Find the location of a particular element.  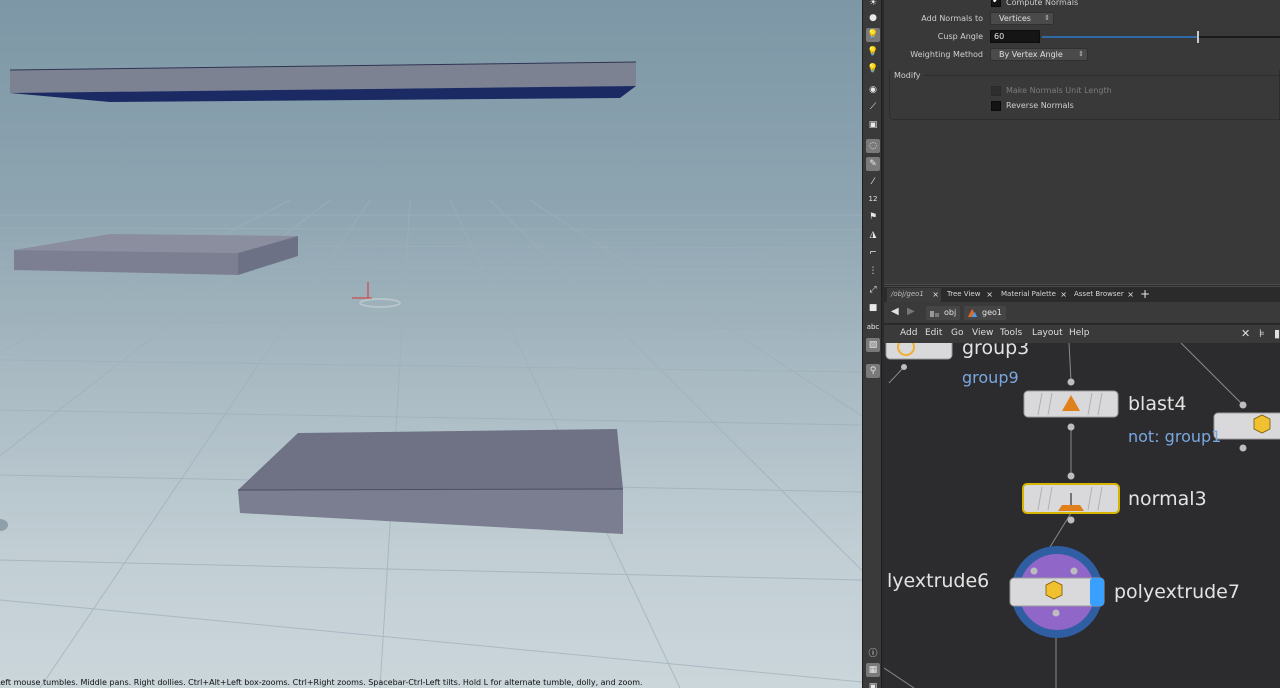

tab-label: /obj/geo1 is located at coordinates (907, 294).